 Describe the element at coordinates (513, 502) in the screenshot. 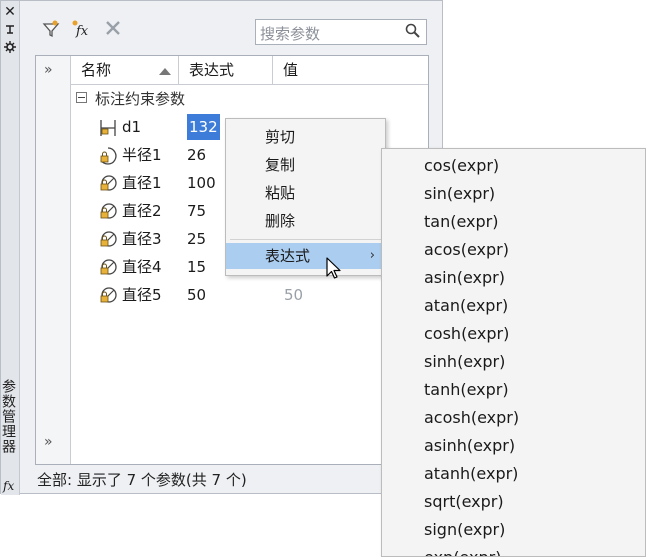

I see `submenu-item: sqrt(expr)` at that location.